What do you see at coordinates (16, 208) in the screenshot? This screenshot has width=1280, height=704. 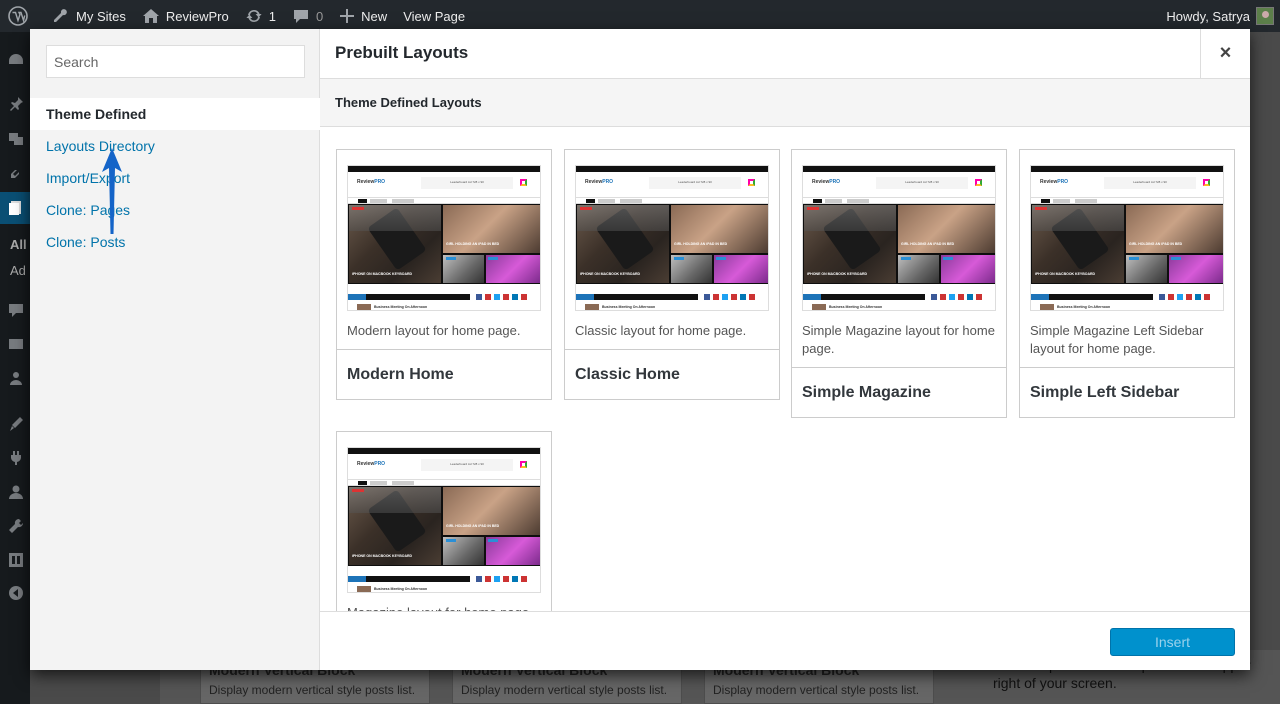 I see `pages-icon` at bounding box center [16, 208].